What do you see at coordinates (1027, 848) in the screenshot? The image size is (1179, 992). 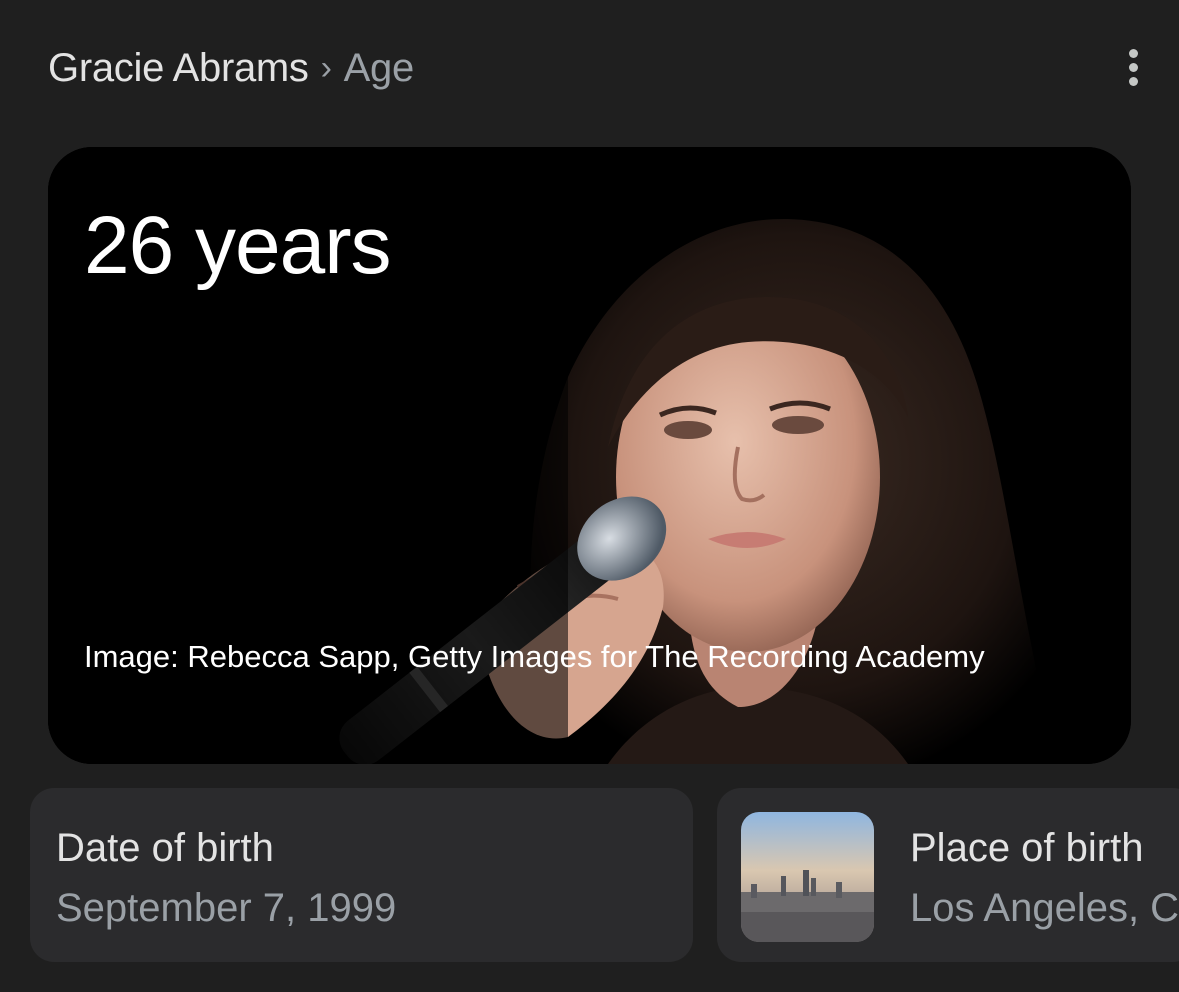 I see `place-of-birth-label: Place of birth` at bounding box center [1027, 848].